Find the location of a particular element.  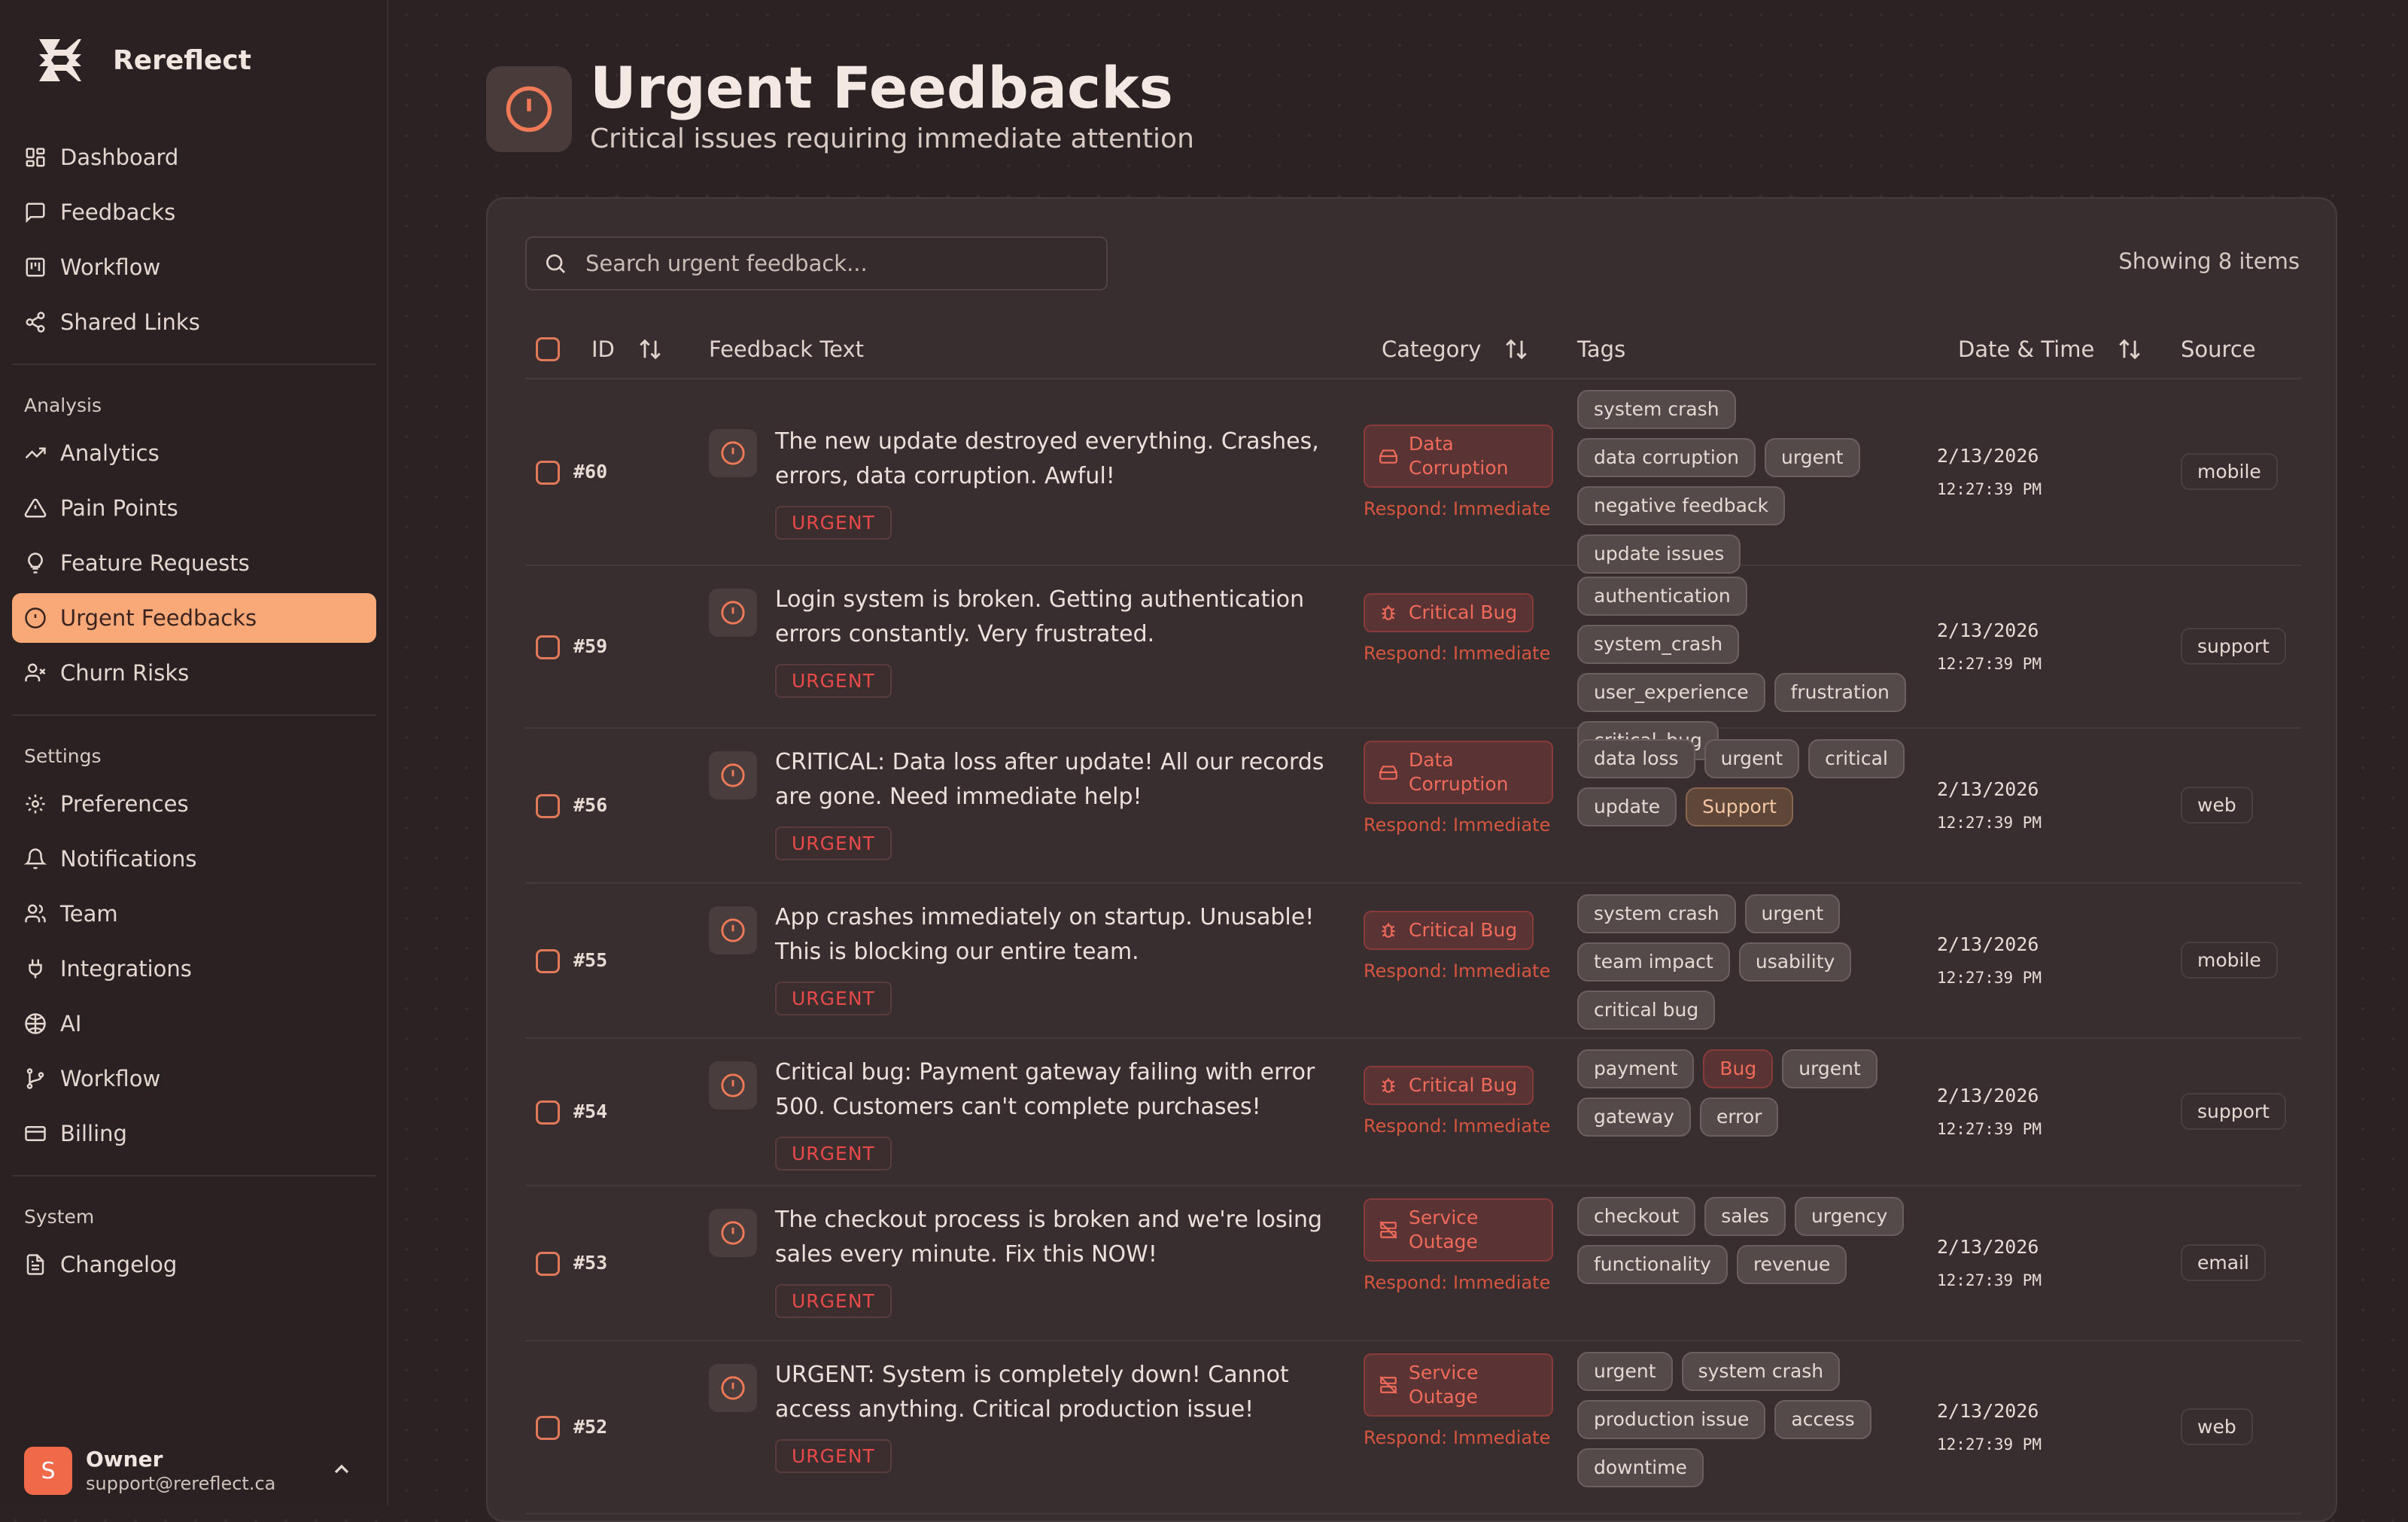

bell-icon is located at coordinates (35, 859).